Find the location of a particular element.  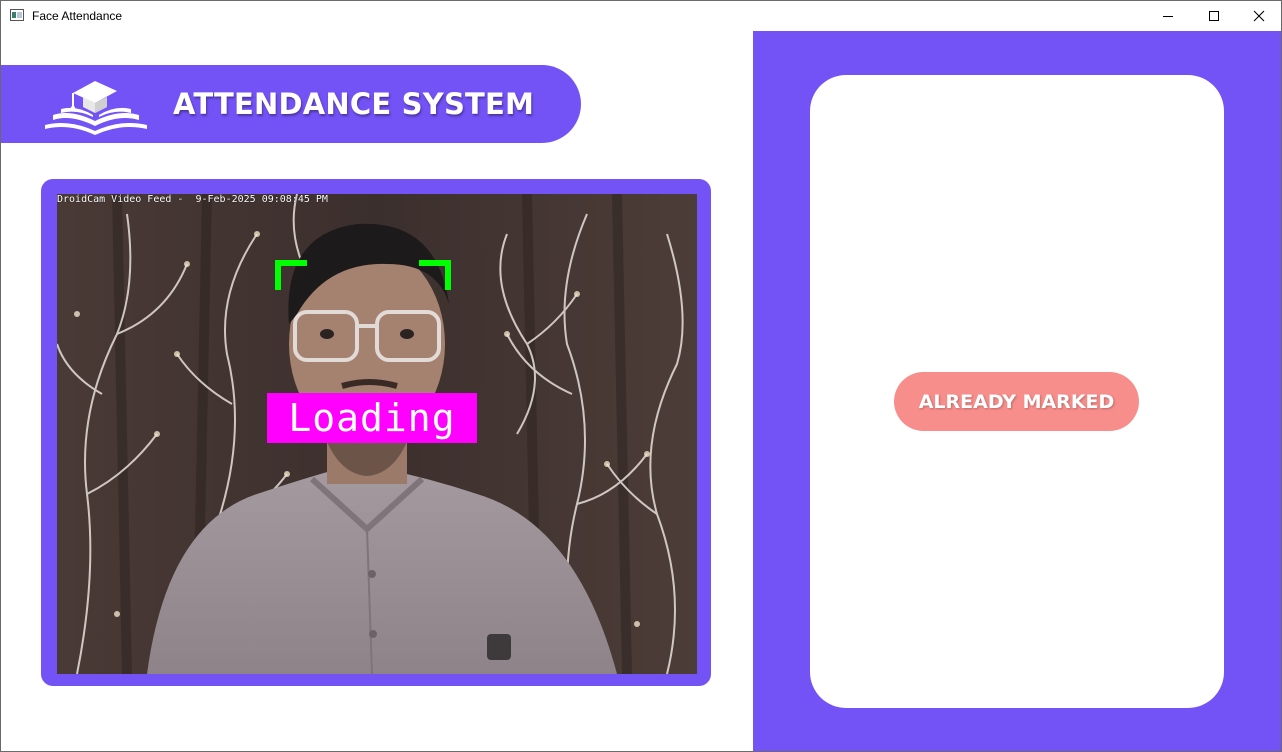

face-bracket-top-left is located at coordinates (291, 275).